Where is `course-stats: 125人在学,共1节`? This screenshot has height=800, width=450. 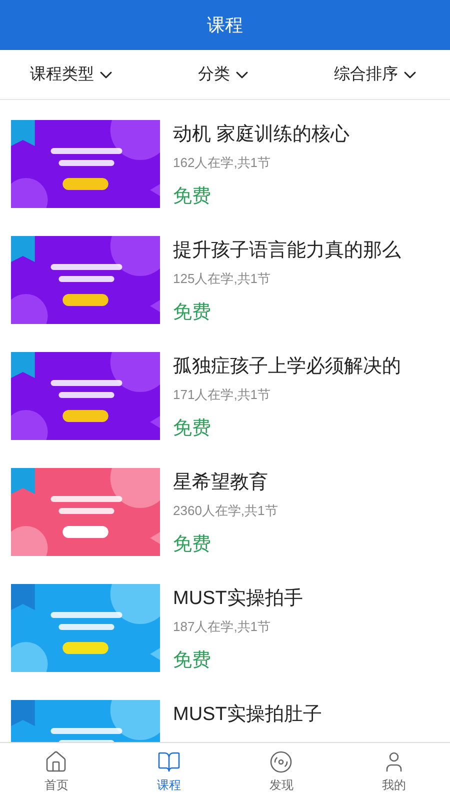 course-stats: 125人在学,共1节 is located at coordinates (222, 279).